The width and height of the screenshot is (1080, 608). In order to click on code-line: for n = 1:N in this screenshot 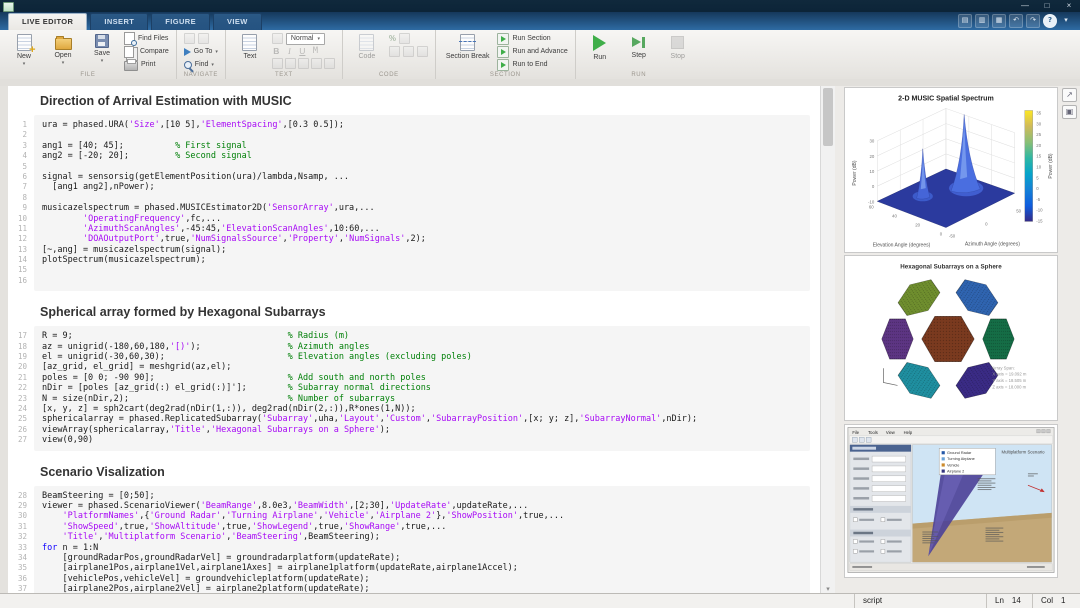, I will do `click(422, 548)`.